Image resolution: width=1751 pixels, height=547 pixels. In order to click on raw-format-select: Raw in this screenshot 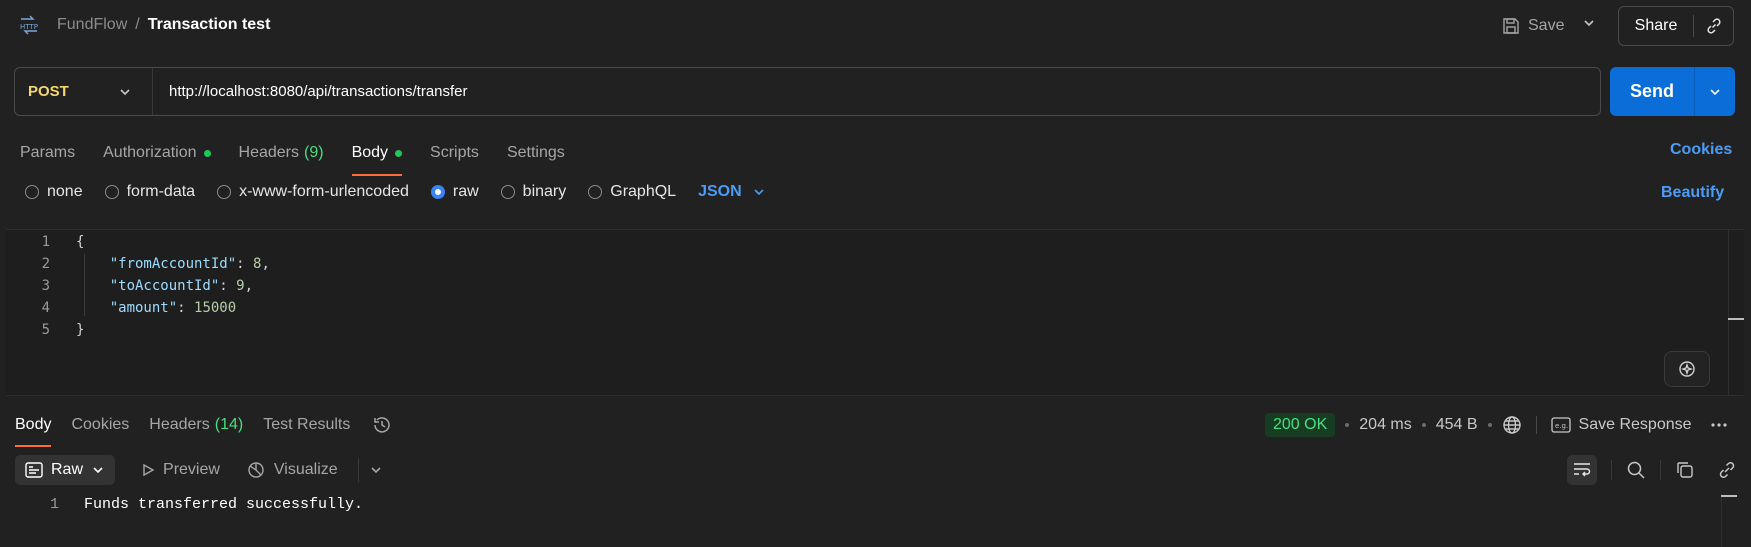, I will do `click(65, 470)`.